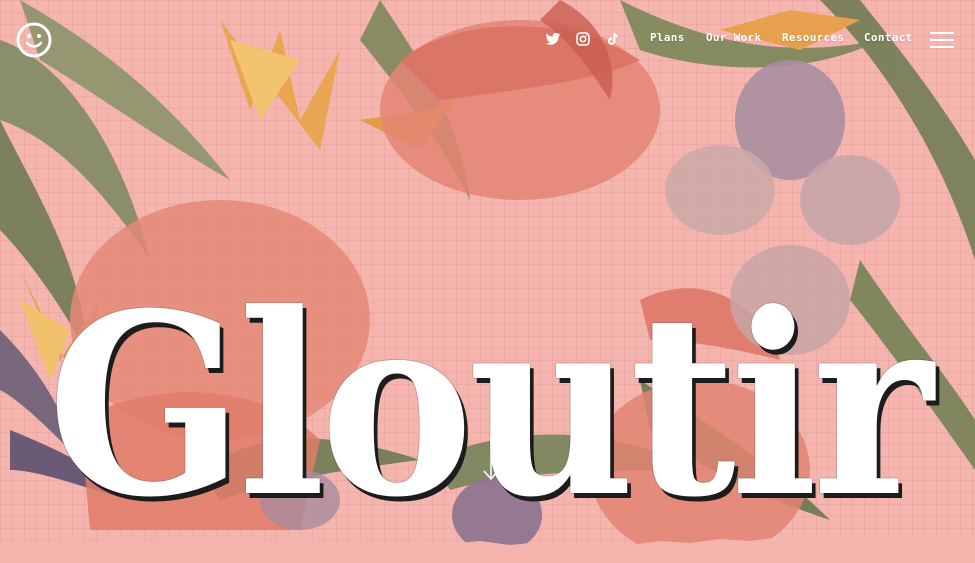 The height and width of the screenshot is (563, 975). I want to click on twitter-icon, so click(554, 40).